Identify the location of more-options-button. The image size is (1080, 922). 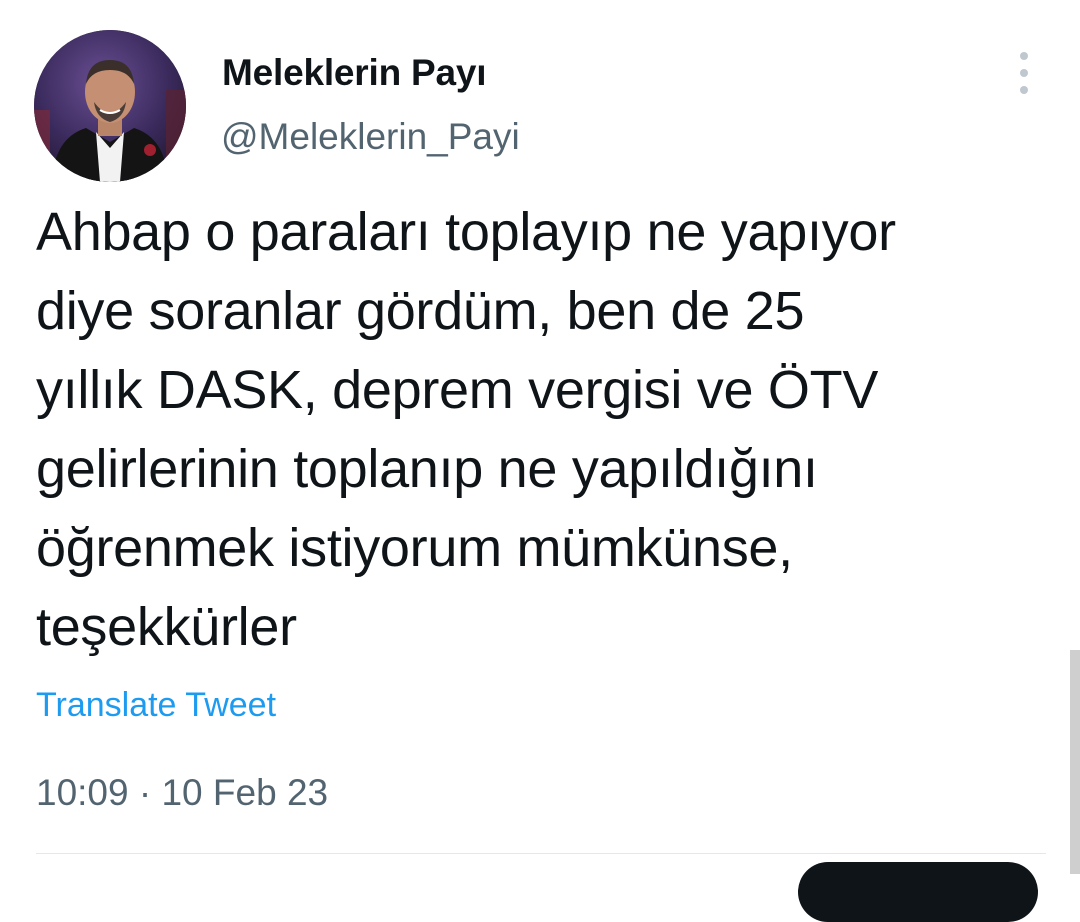
(1024, 73).